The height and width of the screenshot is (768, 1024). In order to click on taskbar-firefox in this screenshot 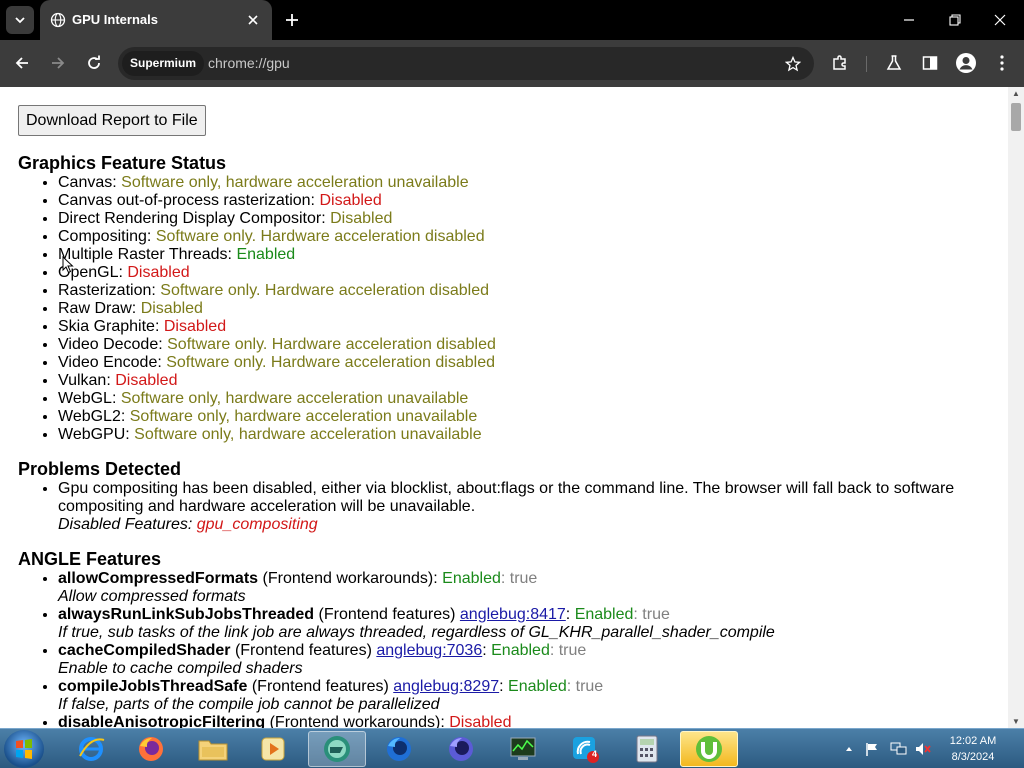, I will do `click(151, 749)`.